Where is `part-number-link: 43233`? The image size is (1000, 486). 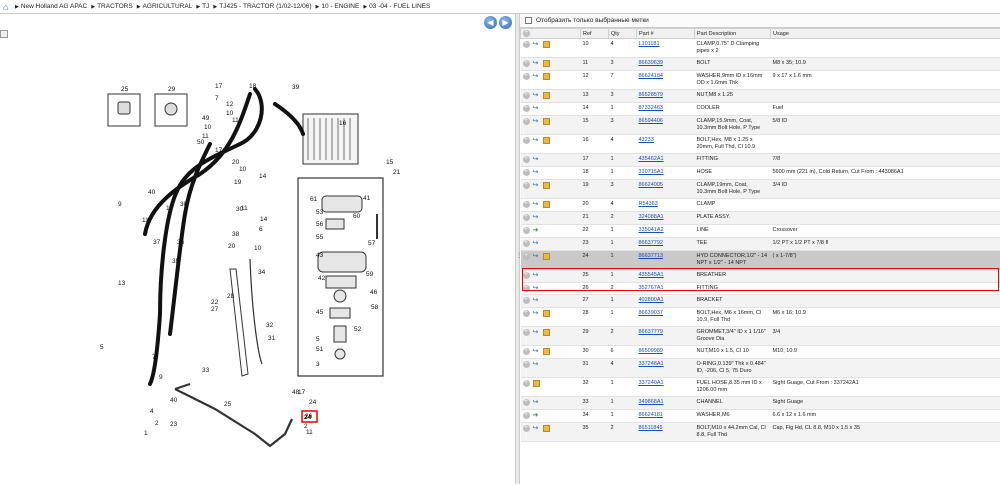 part-number-link: 43233 is located at coordinates (646, 140).